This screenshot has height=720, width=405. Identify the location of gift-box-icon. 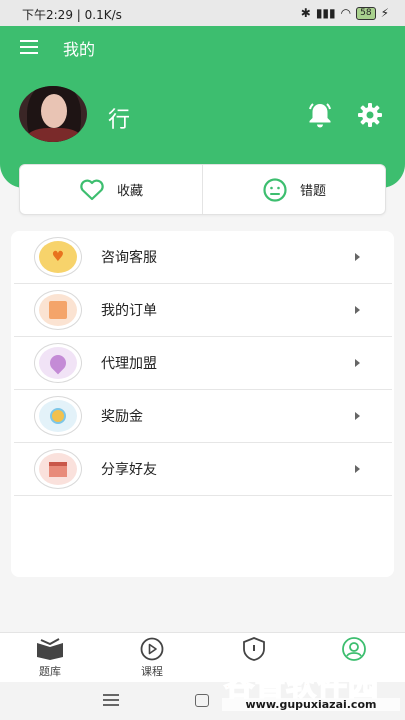
(58, 469).